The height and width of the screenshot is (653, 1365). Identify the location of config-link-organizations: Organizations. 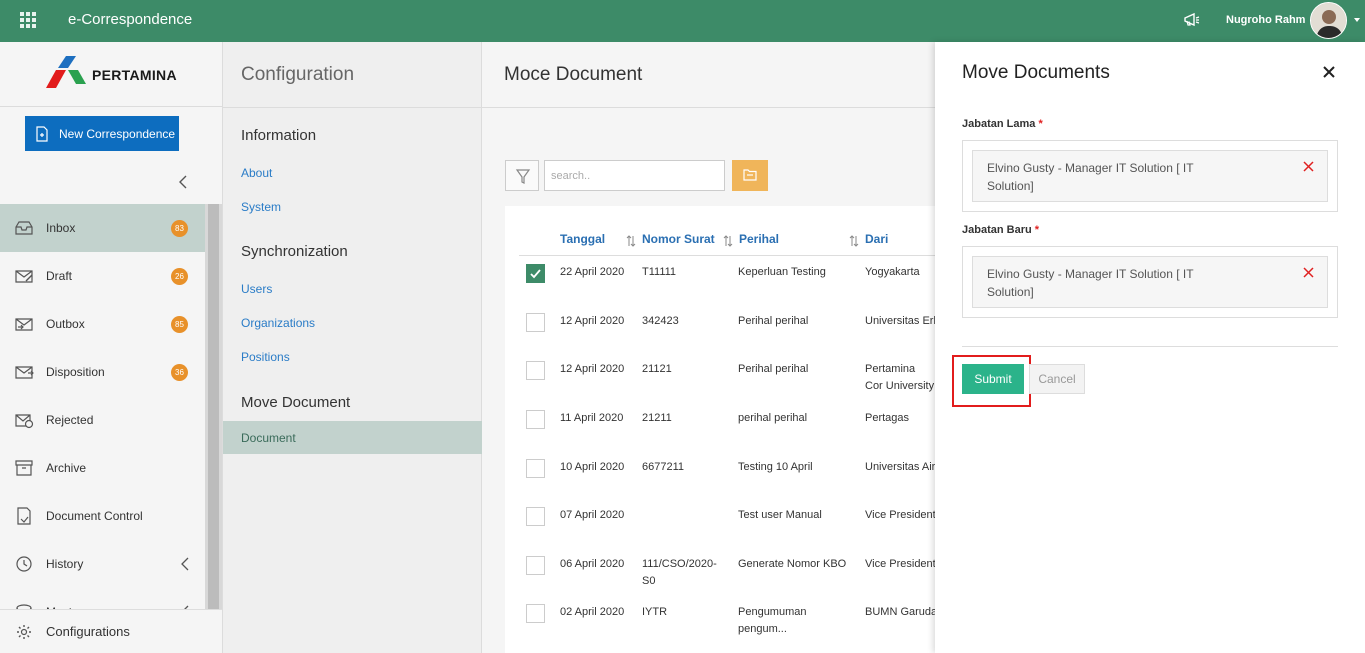
(278, 323).